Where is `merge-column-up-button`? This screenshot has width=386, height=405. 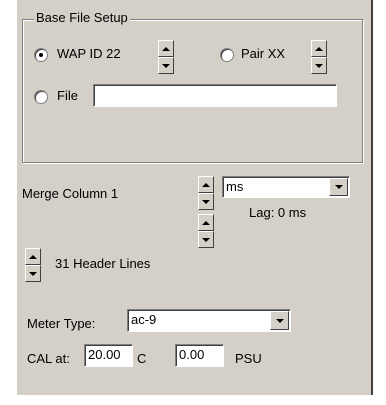 merge-column-up-button is located at coordinates (206, 184).